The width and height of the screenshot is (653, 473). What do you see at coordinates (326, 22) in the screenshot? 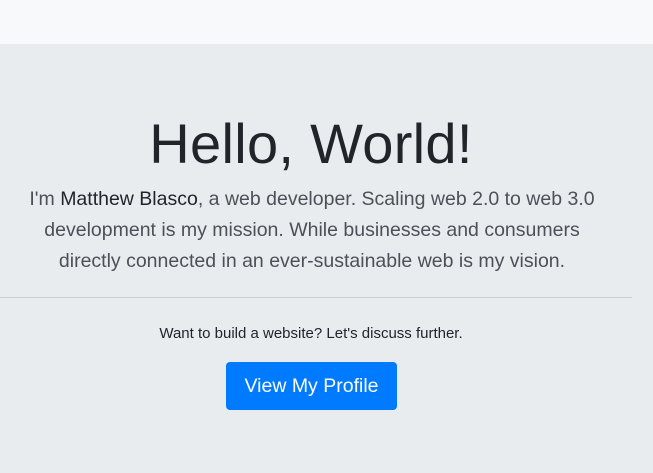
I see `top-navbar` at bounding box center [326, 22].